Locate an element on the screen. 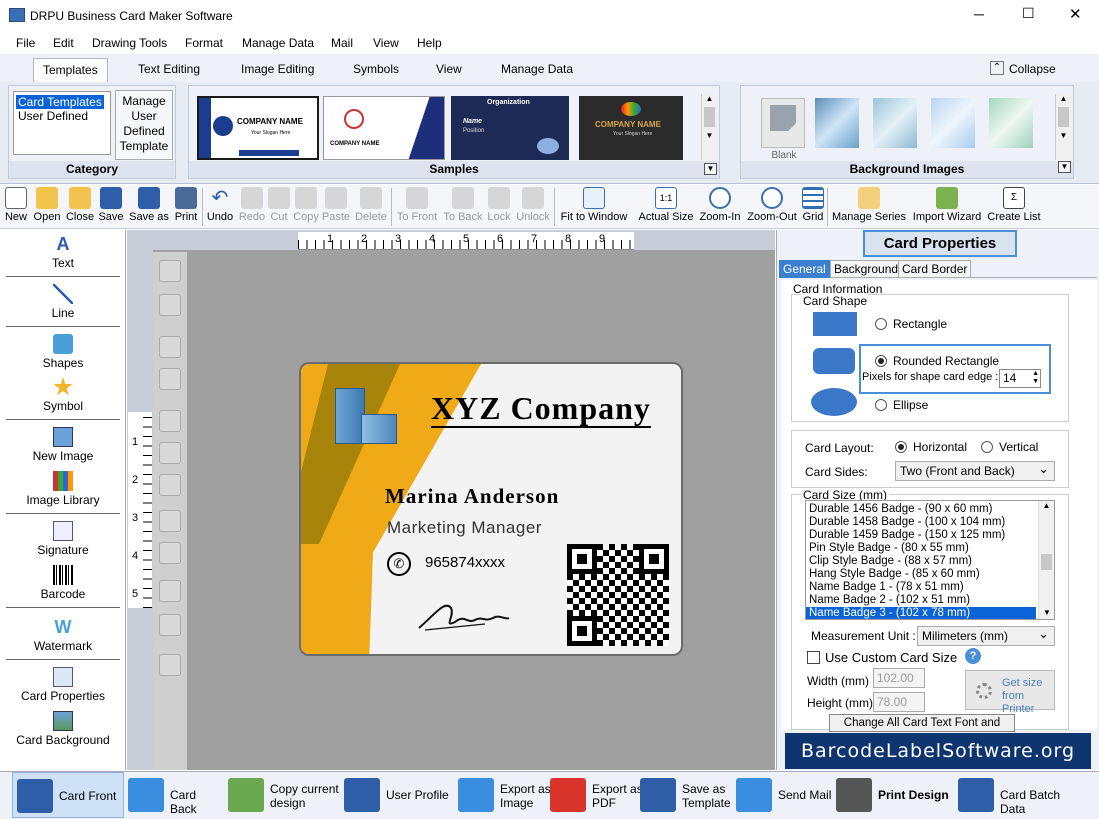 This screenshot has width=1099, height=819. group-icon is located at coordinates (170, 271).